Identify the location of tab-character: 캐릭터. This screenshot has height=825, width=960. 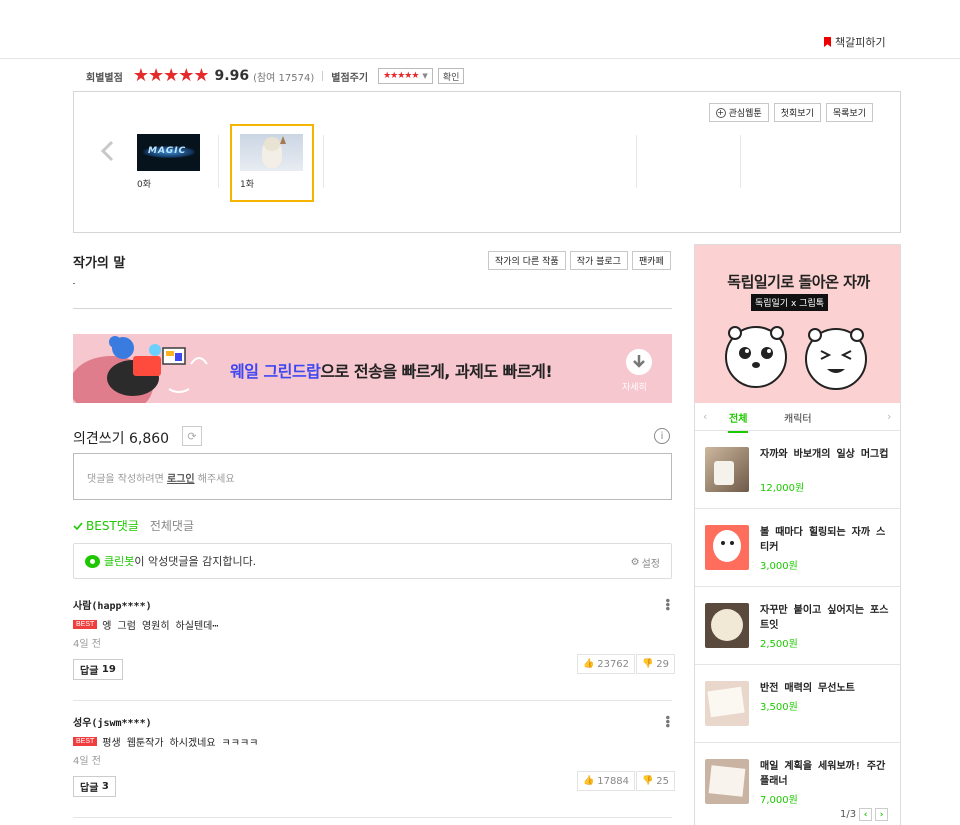
(798, 417).